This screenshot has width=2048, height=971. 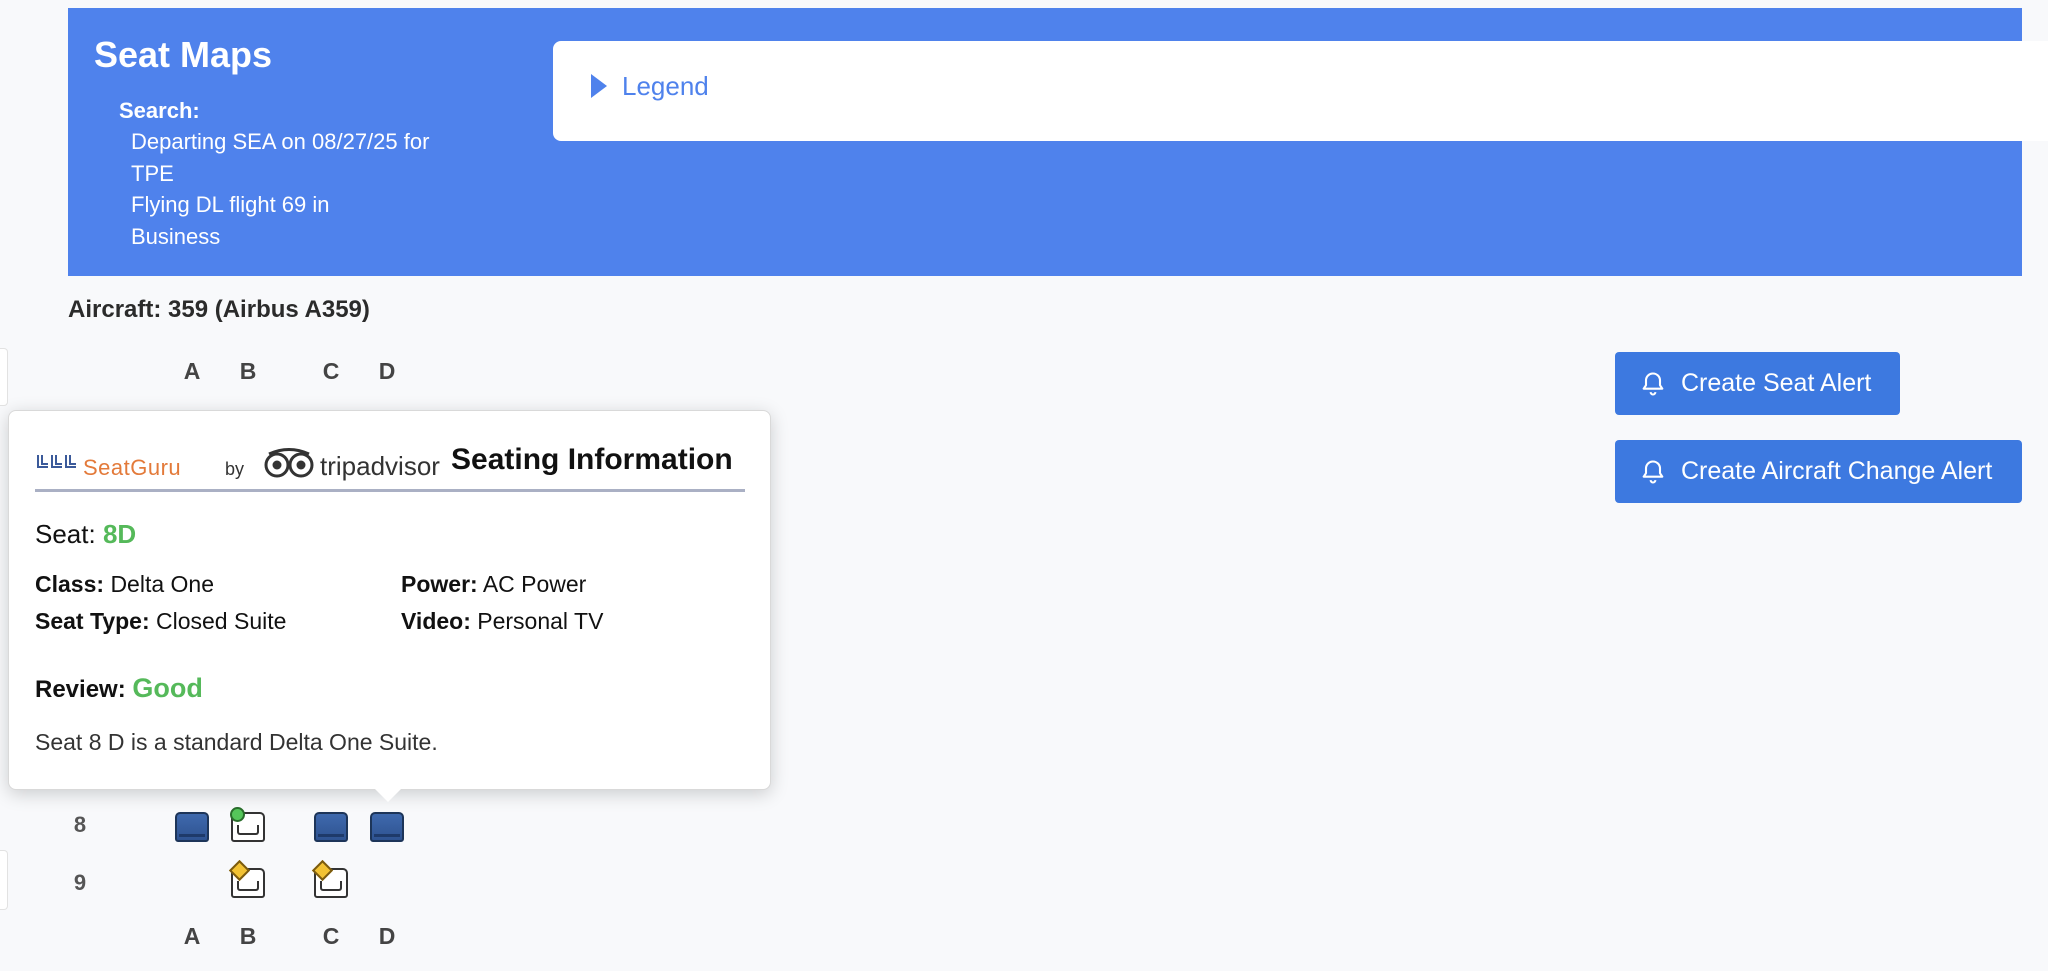 I want to click on brand-divider, so click(x=390, y=490).